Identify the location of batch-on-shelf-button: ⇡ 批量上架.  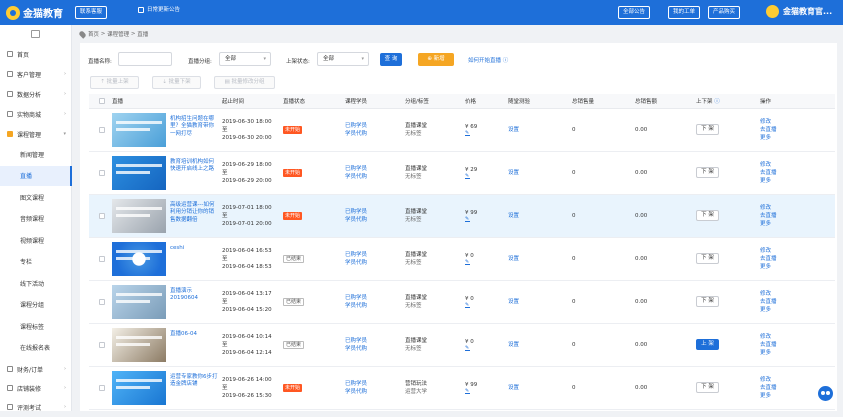
(114, 82).